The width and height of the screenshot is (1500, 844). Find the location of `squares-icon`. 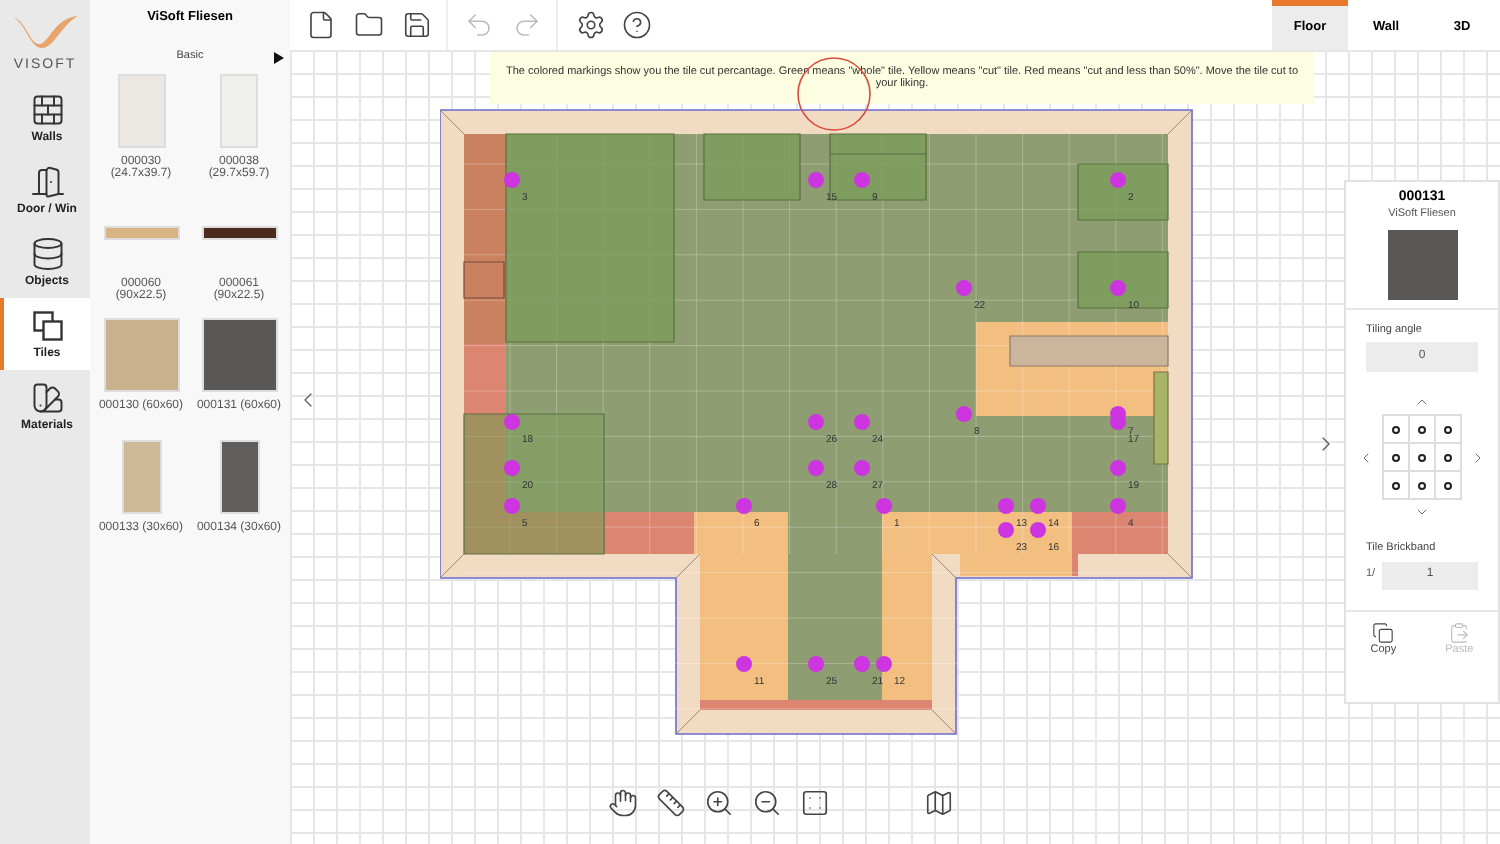

squares-icon is located at coordinates (47, 326).